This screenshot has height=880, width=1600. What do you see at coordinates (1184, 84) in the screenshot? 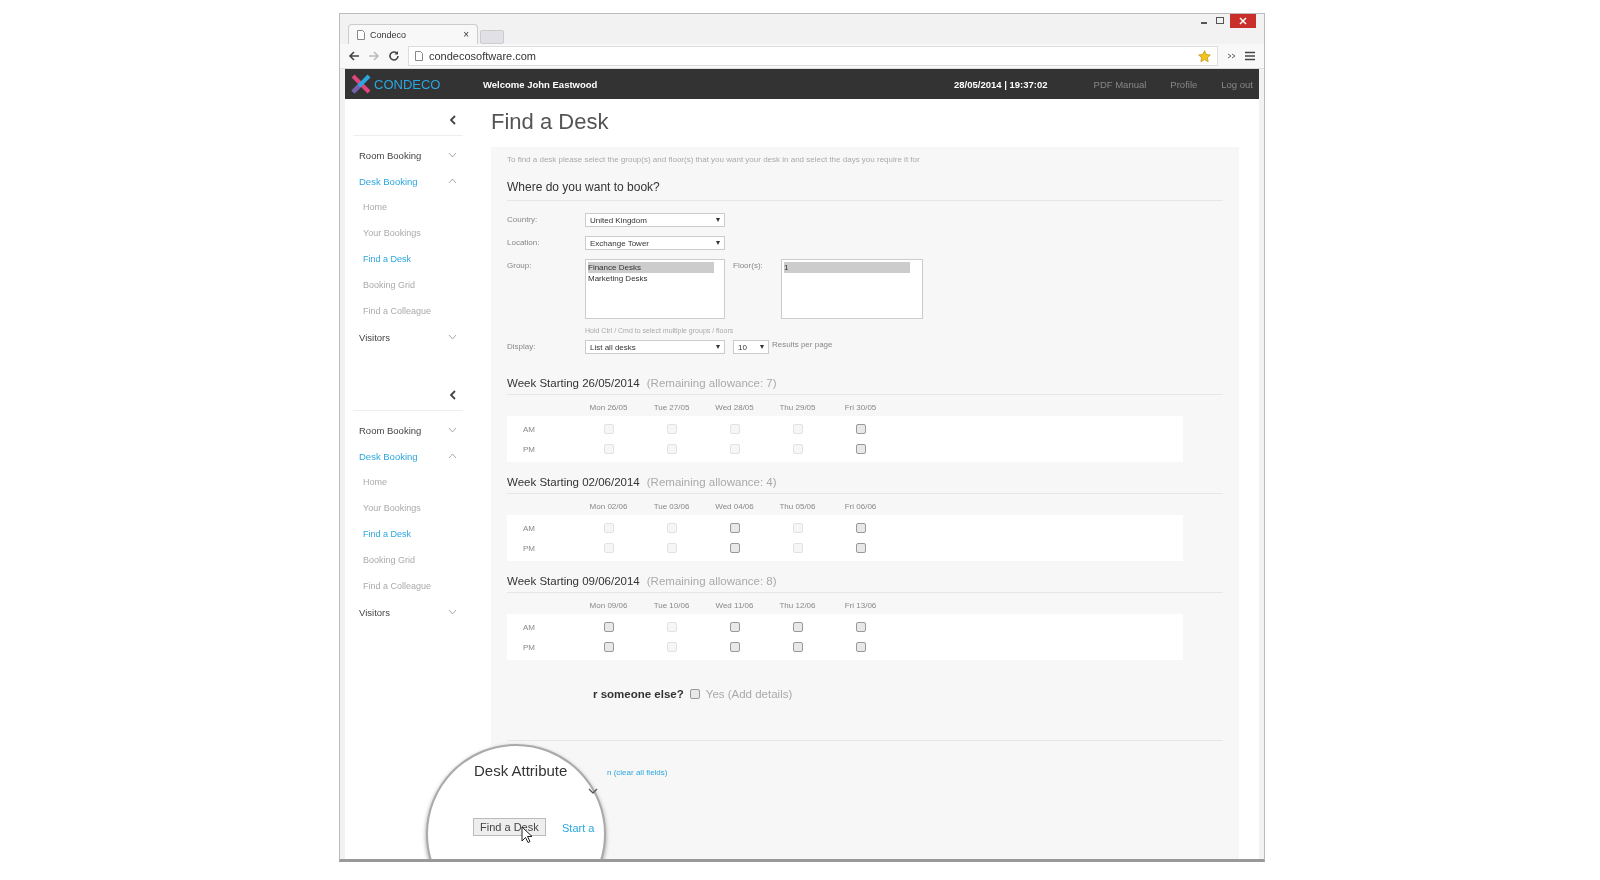
I see `header-link: Profile` at bounding box center [1184, 84].